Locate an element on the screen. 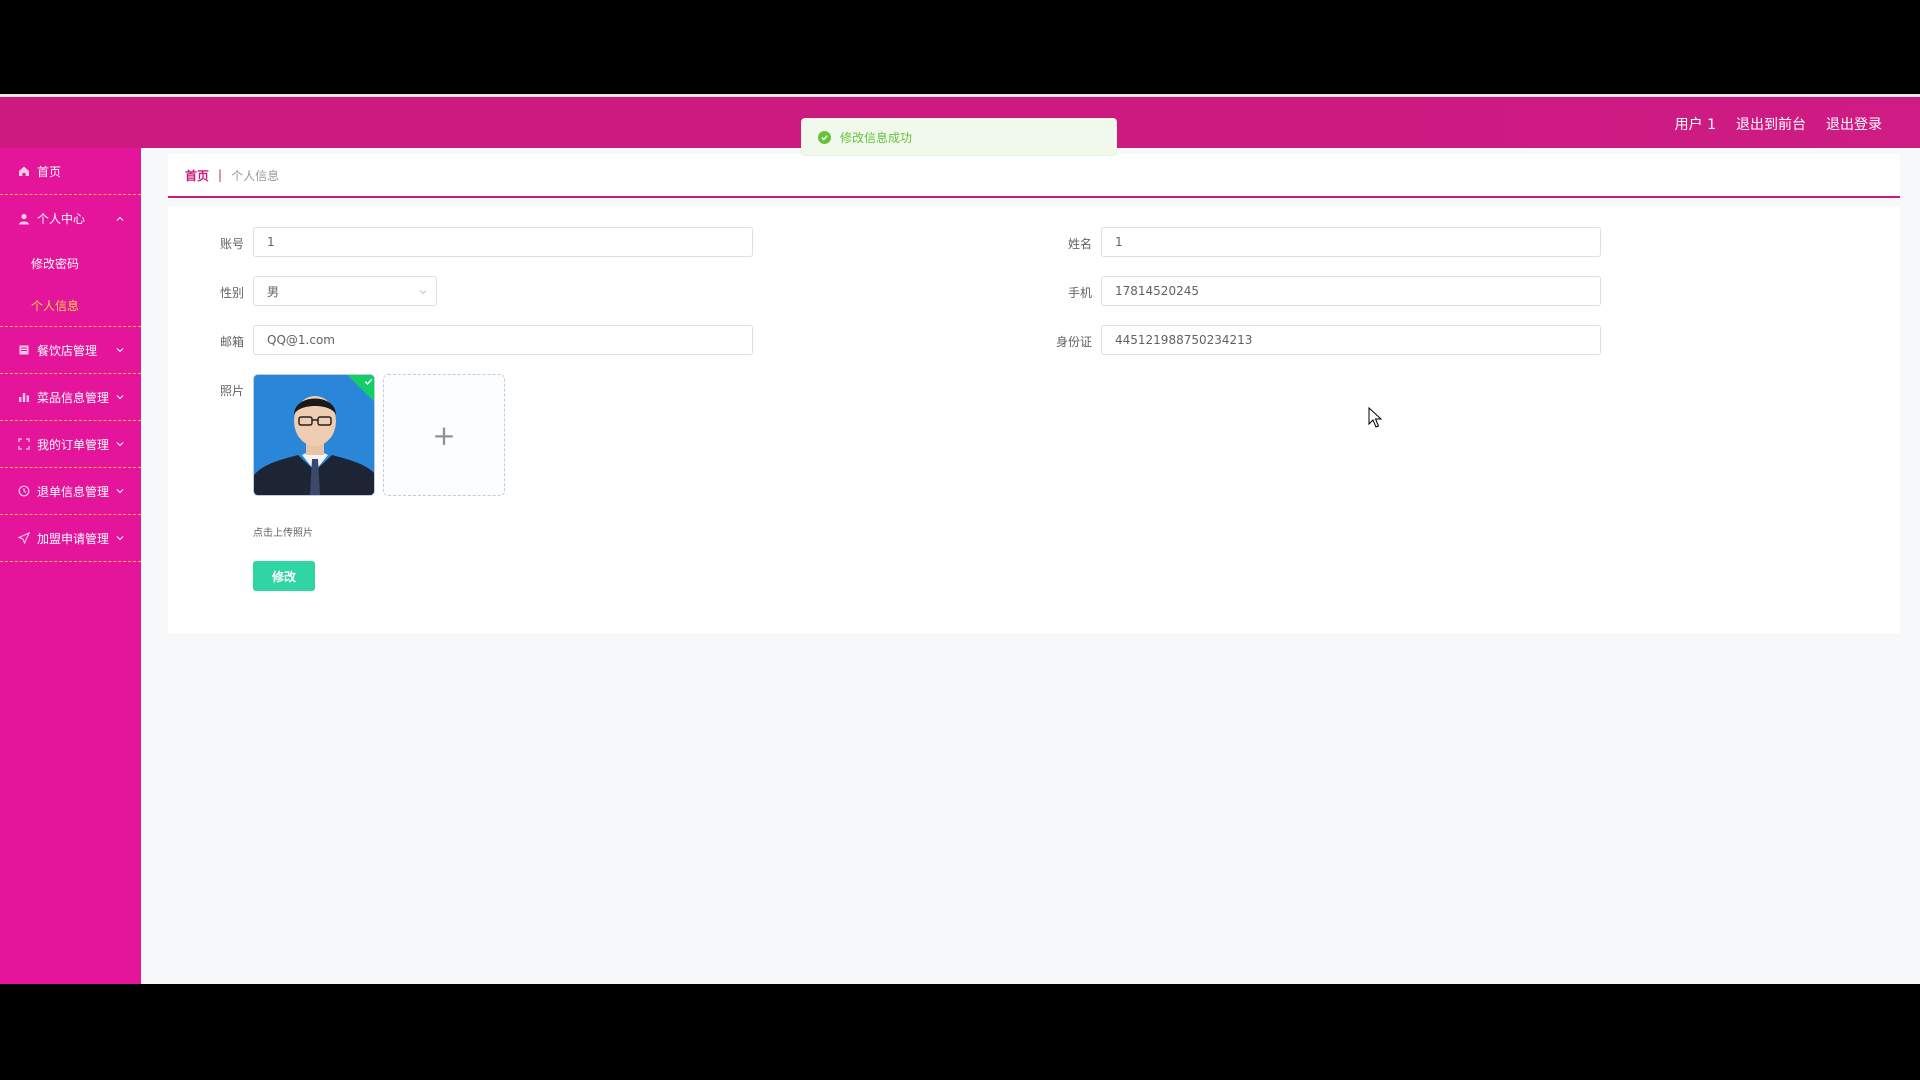 This screenshot has height=1080, width=1920. uploaded-photo is located at coordinates (314, 435).